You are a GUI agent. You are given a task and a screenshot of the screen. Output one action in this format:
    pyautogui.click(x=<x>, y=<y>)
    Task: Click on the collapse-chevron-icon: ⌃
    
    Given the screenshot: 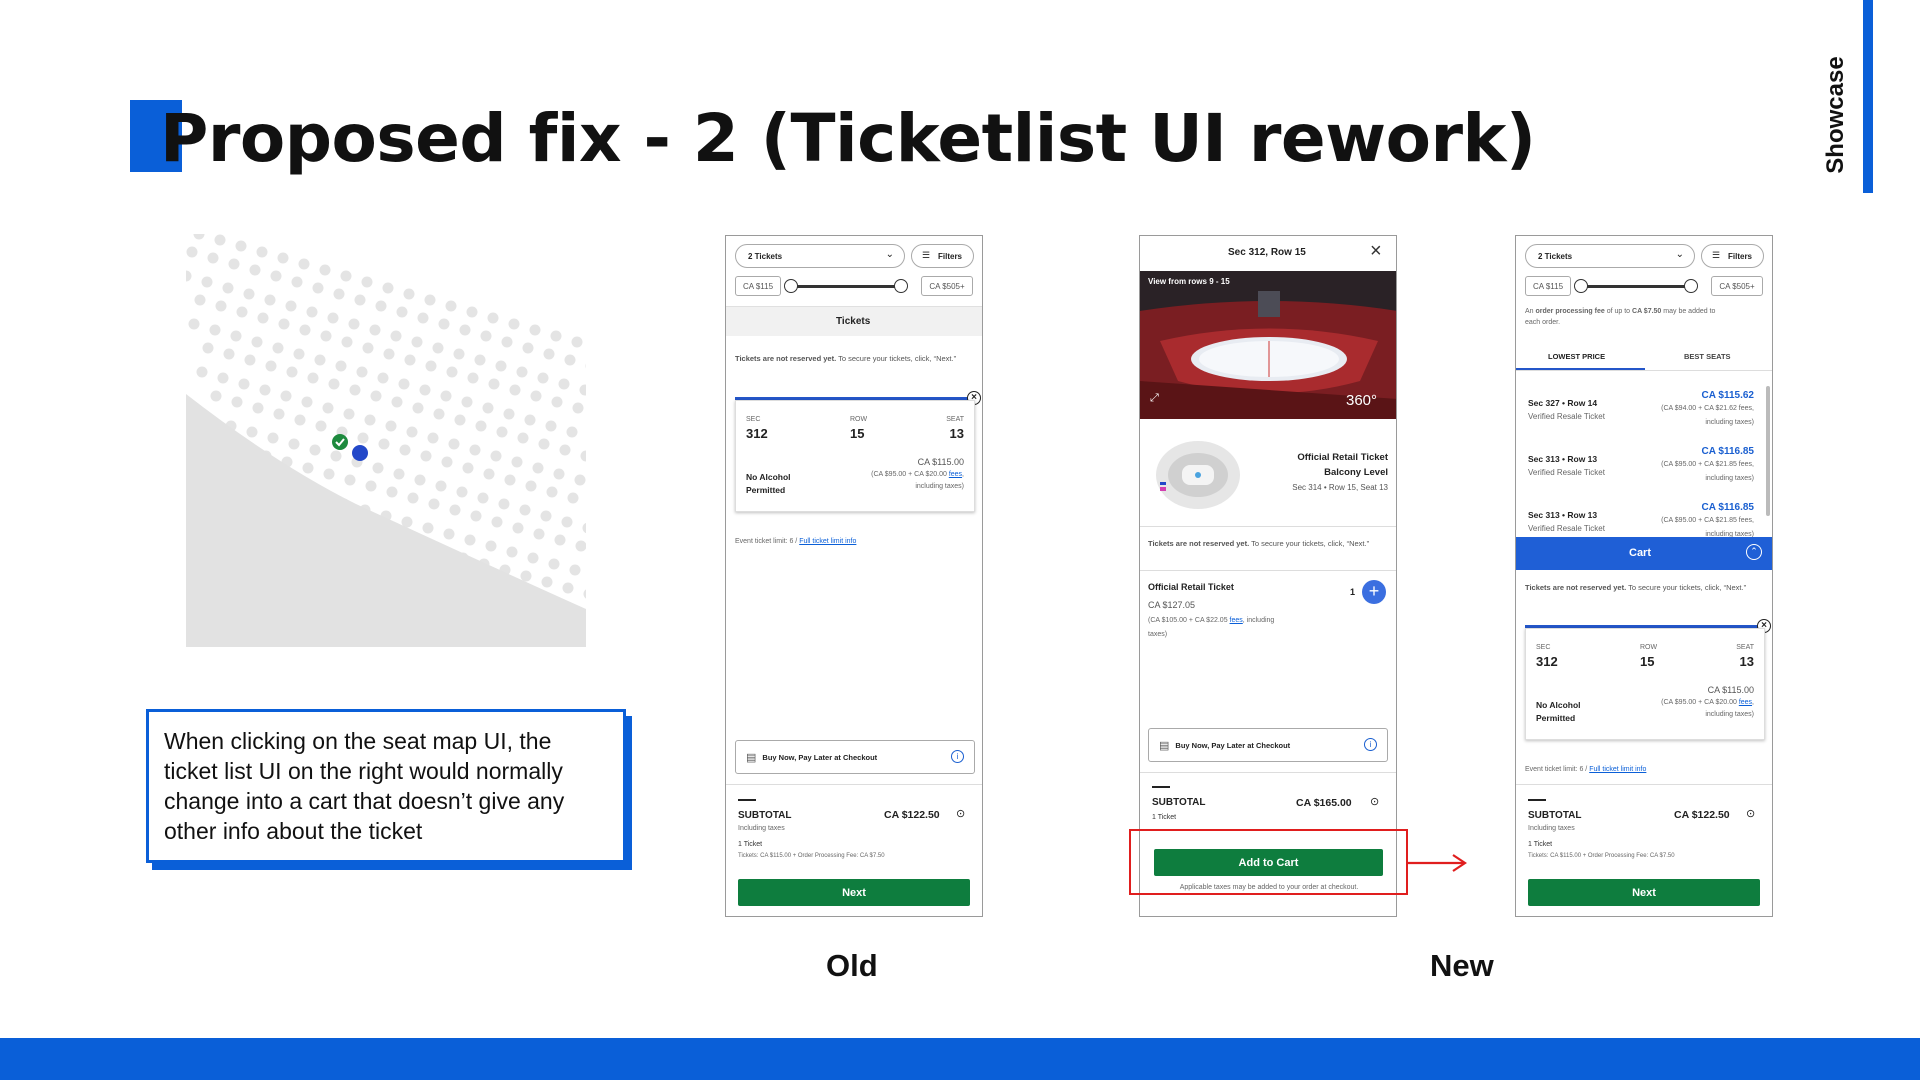 What is the action you would take?
    pyautogui.click(x=1754, y=552)
    